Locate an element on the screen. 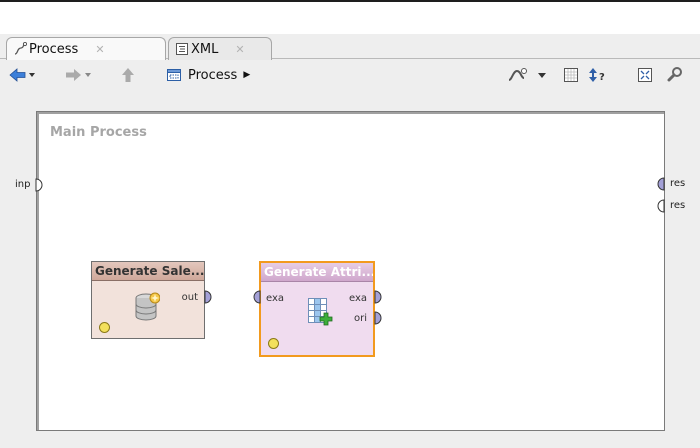 The width and height of the screenshot is (700, 448). port-label-ori: ori is located at coordinates (360, 318).